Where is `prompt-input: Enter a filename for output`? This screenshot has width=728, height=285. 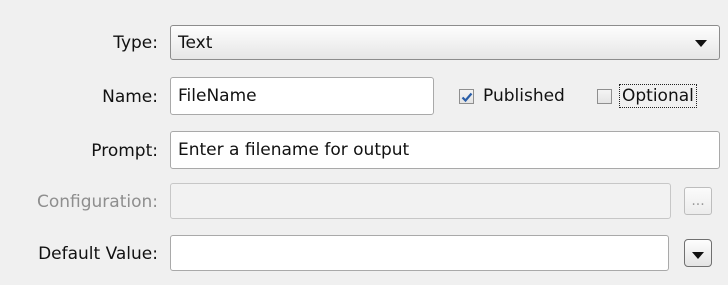 prompt-input: Enter a filename for output is located at coordinates (445, 150).